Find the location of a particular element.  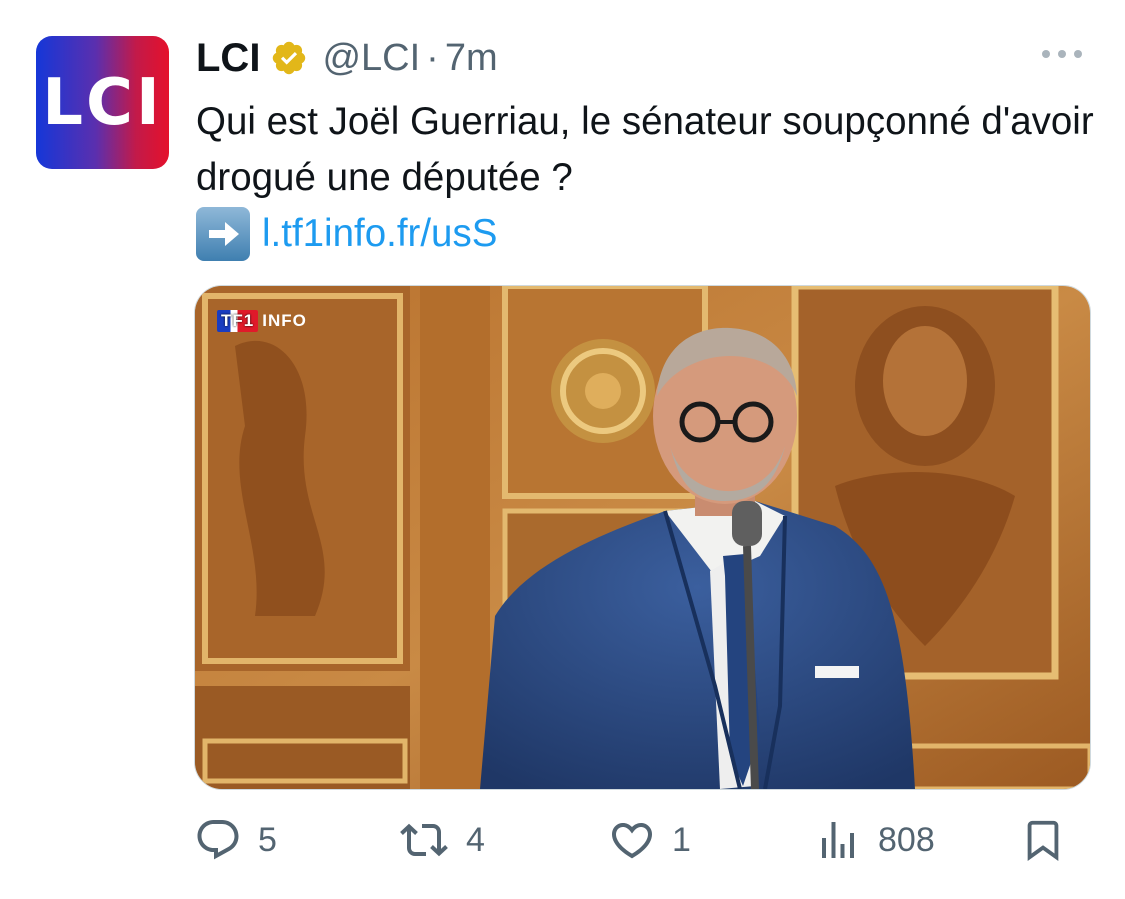

link-row: l.tf1info.fr/usS is located at coordinates (346, 234).